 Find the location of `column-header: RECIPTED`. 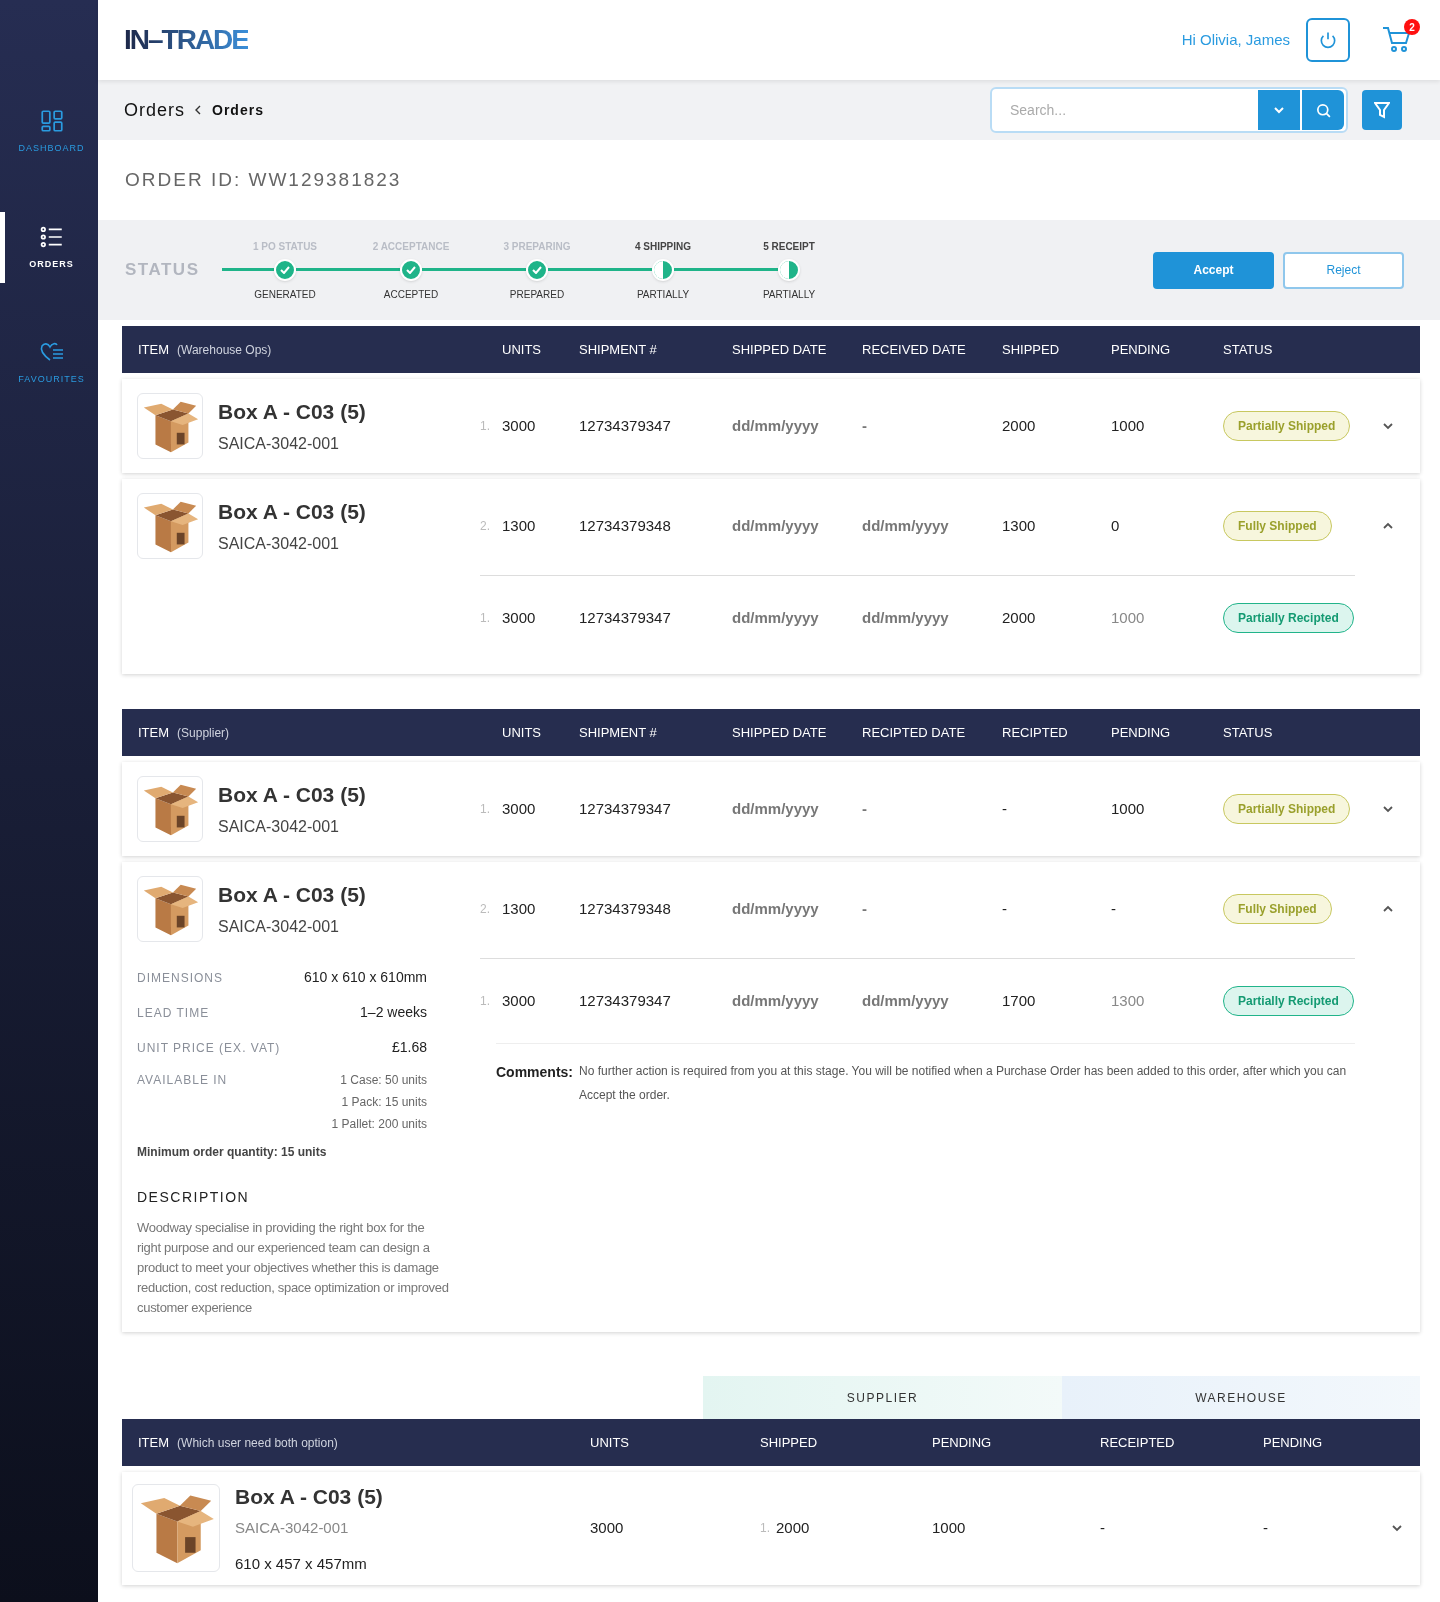

column-header: RECIPTED is located at coordinates (1035, 732).